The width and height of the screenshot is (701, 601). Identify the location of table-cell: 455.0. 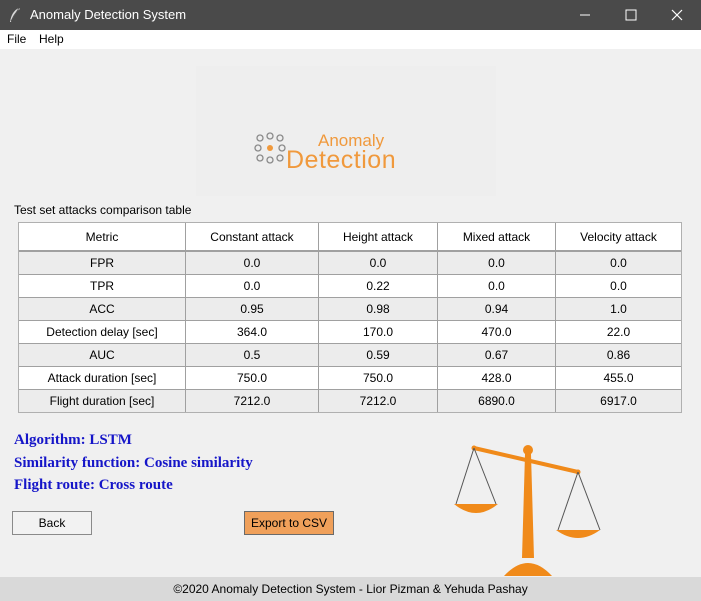
(618, 378).